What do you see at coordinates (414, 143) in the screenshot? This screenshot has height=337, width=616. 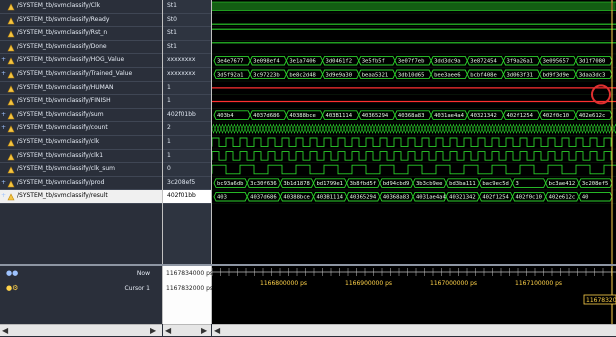 I see `waveform-clk` at bounding box center [414, 143].